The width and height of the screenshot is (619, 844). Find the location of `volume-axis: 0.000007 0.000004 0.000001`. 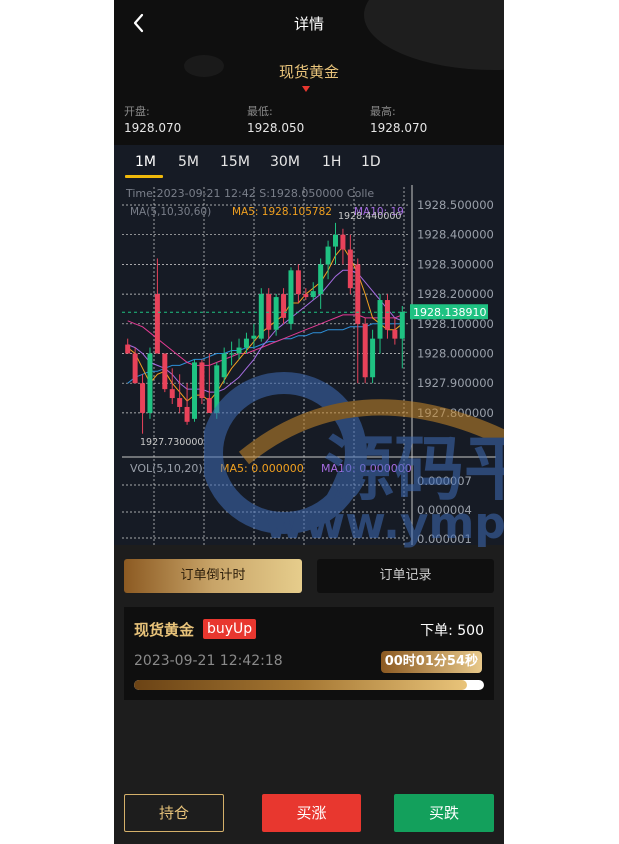

volume-axis: 0.000007 0.000004 0.000001 is located at coordinates (444, 509).